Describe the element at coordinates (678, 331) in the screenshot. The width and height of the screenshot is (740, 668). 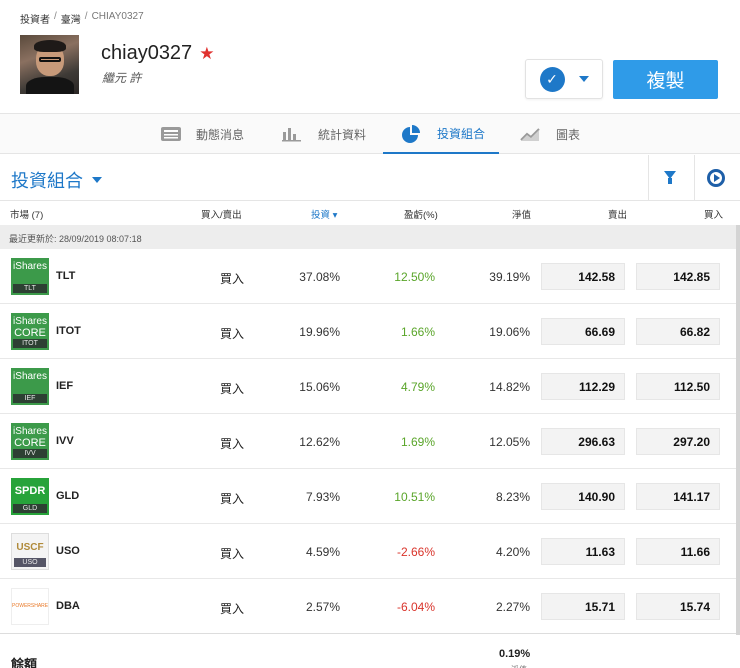
I see `buy-price-button: 66.82` at that location.